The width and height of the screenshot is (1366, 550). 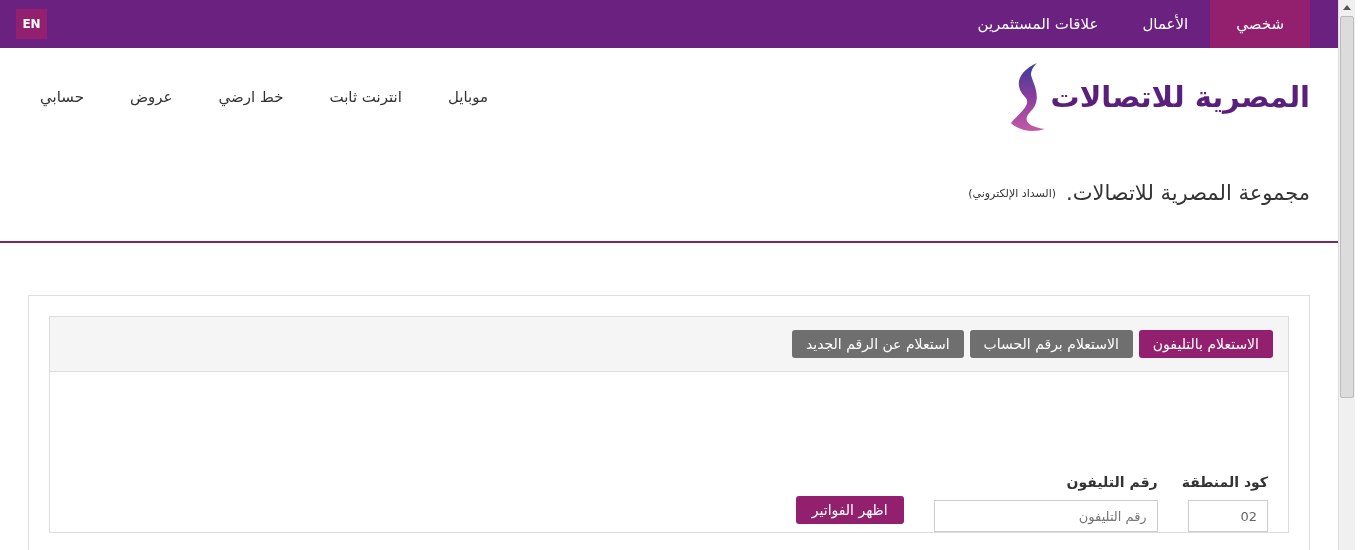 What do you see at coordinates (1188, 193) in the screenshot?
I see `page-title: مجموعة المصرية للاتصالات.` at bounding box center [1188, 193].